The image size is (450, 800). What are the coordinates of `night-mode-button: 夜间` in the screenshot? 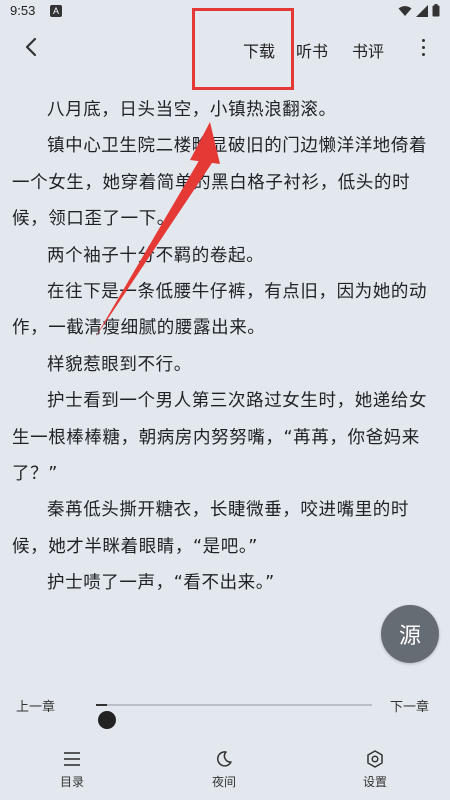 It's located at (224, 767).